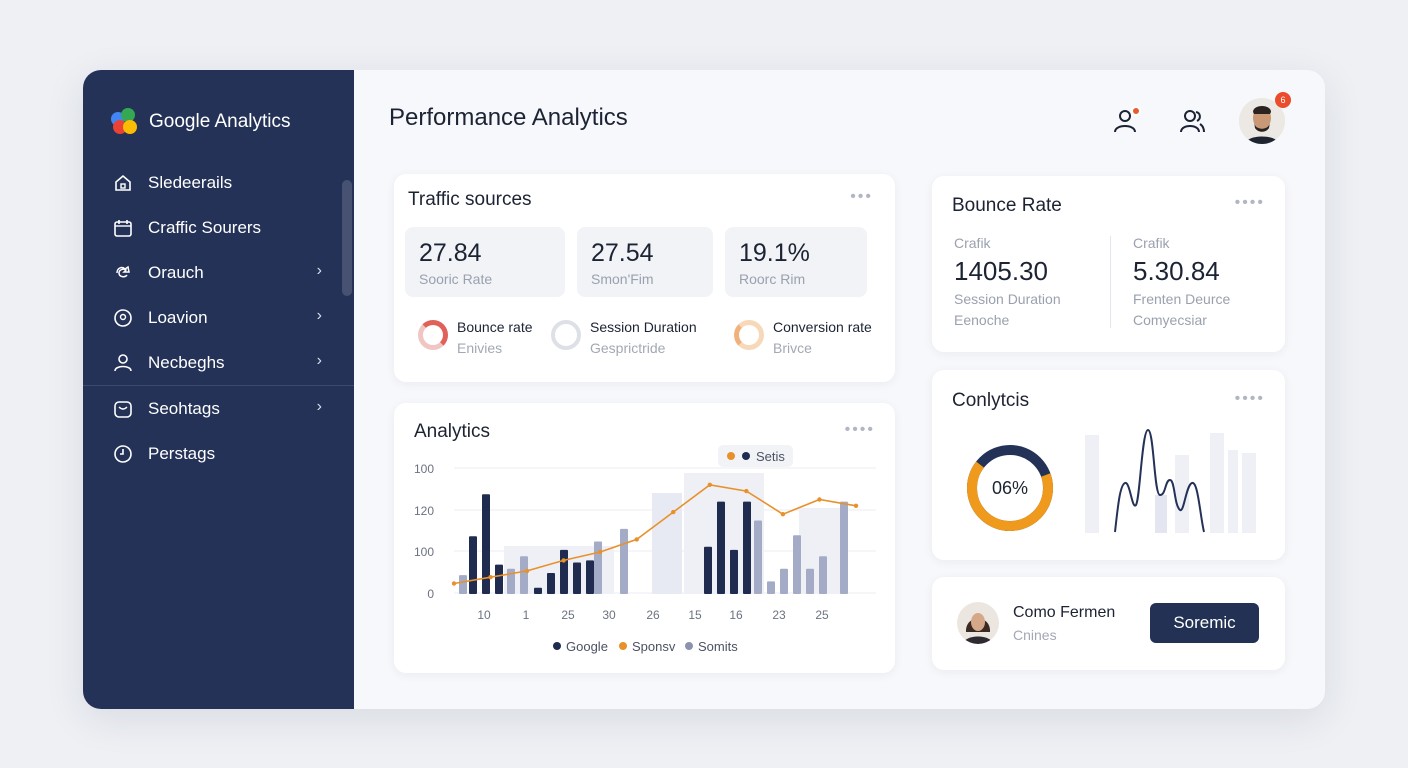 The width and height of the screenshot is (1408, 768). What do you see at coordinates (792, 348) in the screenshot?
I see `legend-sub: Brivce` at bounding box center [792, 348].